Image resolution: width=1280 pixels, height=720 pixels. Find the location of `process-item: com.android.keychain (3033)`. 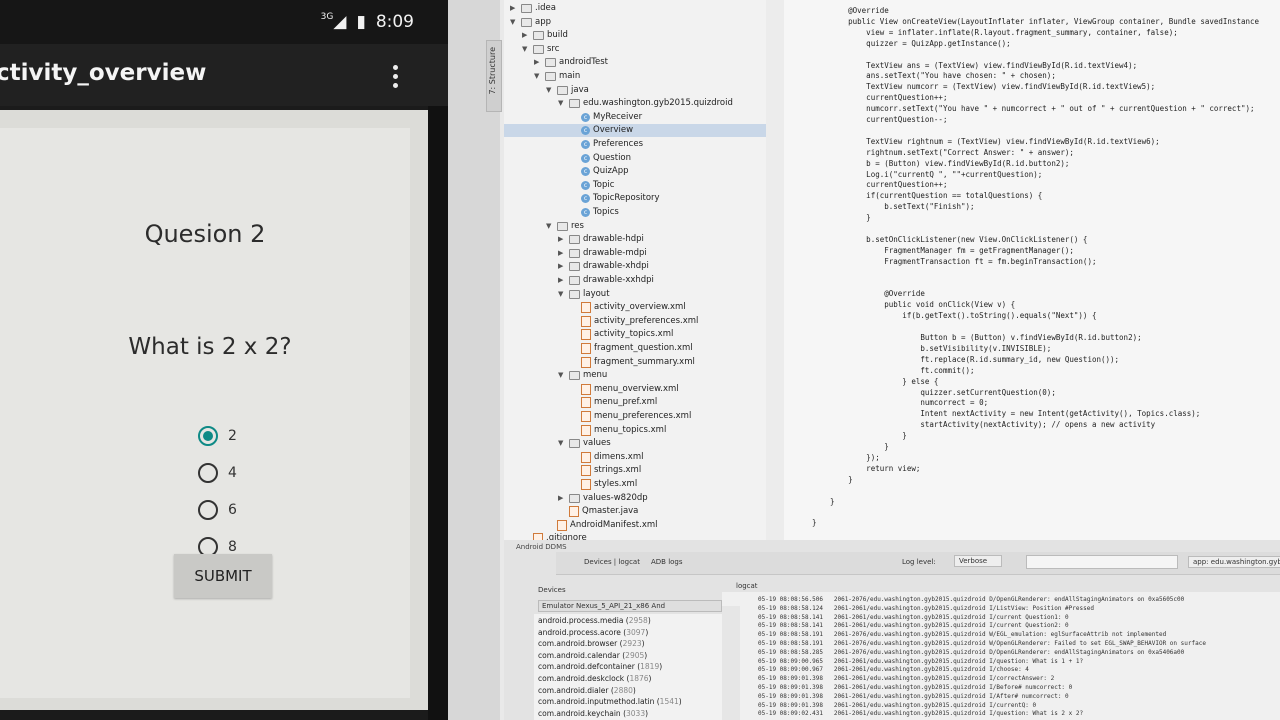

process-item: com.android.keychain (3033) is located at coordinates (593, 713).